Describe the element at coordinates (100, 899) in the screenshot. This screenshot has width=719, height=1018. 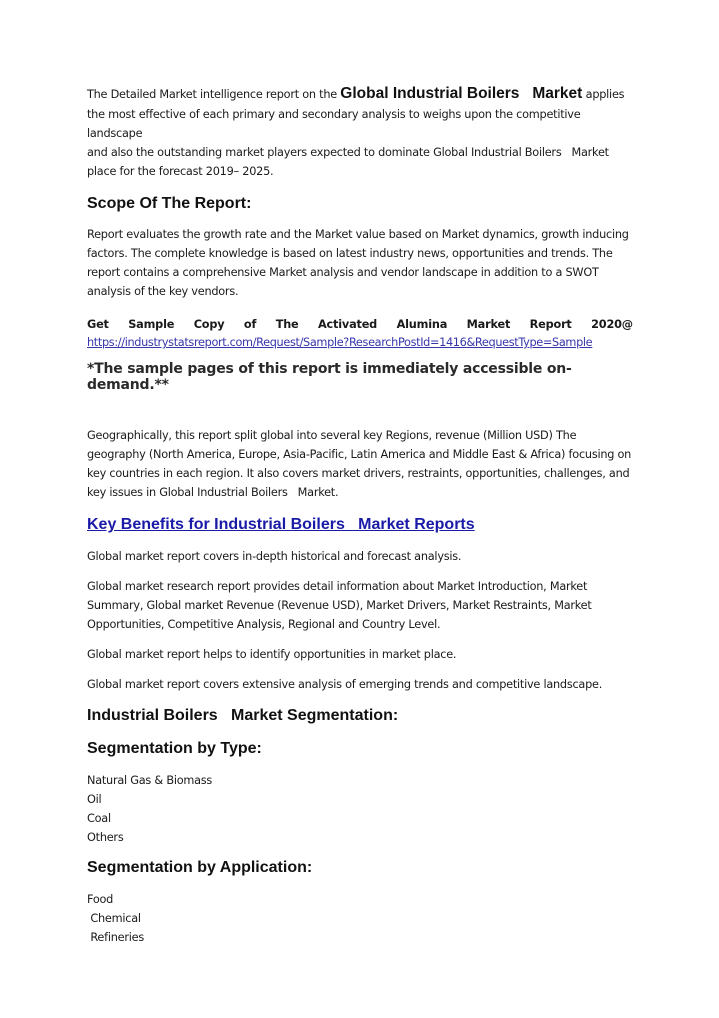
I see `application-list-item: Food` at that location.